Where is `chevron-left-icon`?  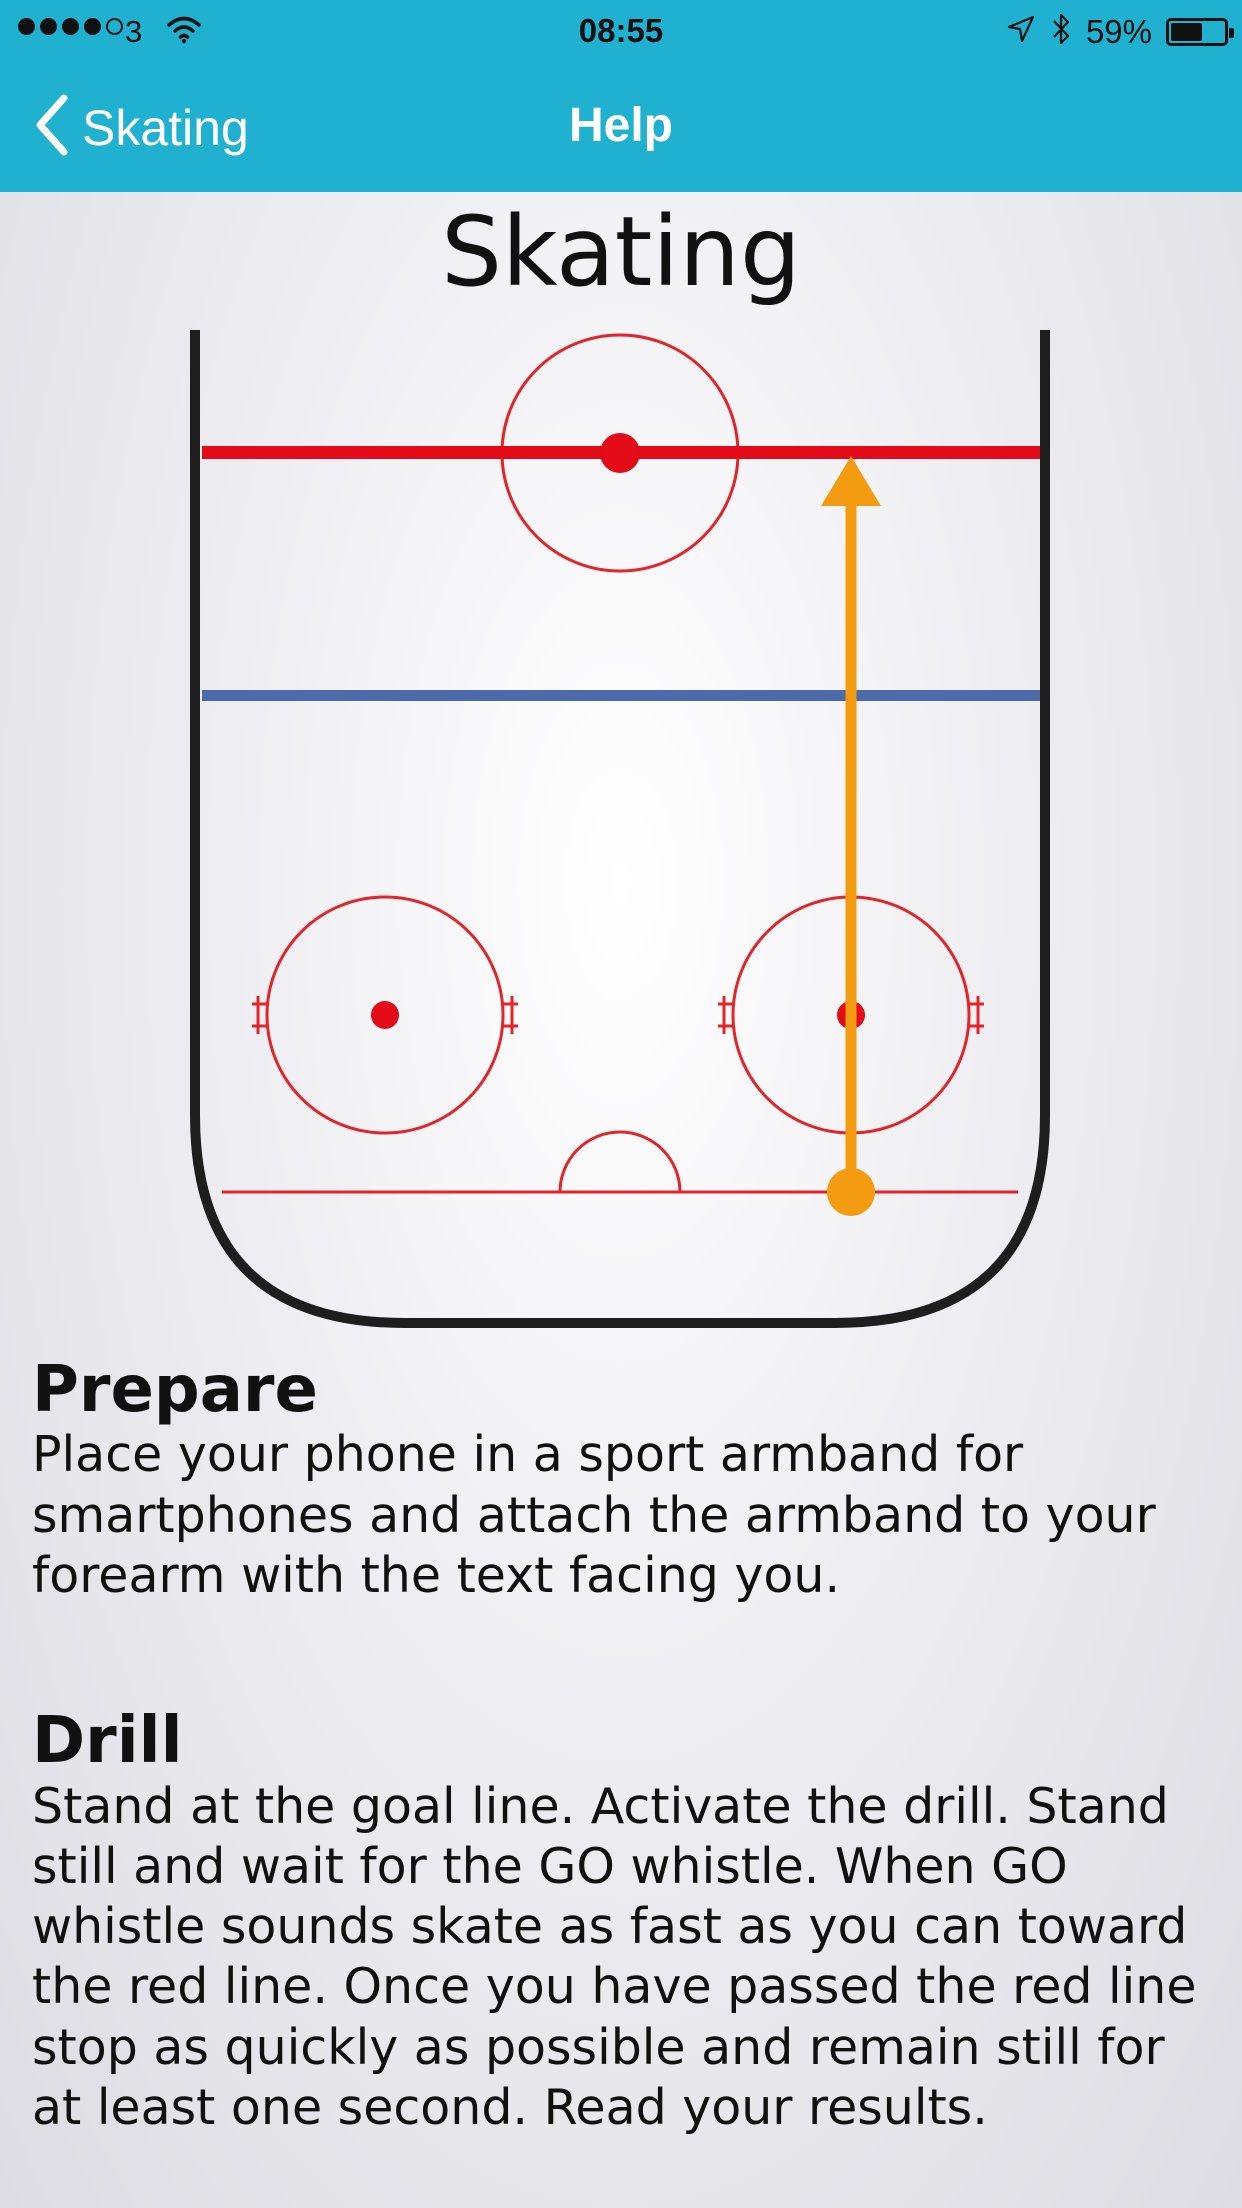 chevron-left-icon is located at coordinates (52, 127).